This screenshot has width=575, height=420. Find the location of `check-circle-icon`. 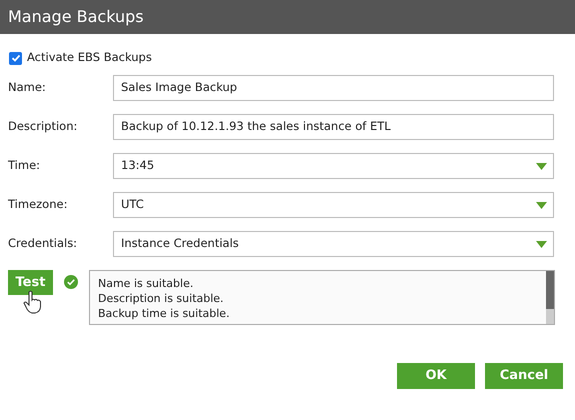

check-circle-icon is located at coordinates (71, 282).